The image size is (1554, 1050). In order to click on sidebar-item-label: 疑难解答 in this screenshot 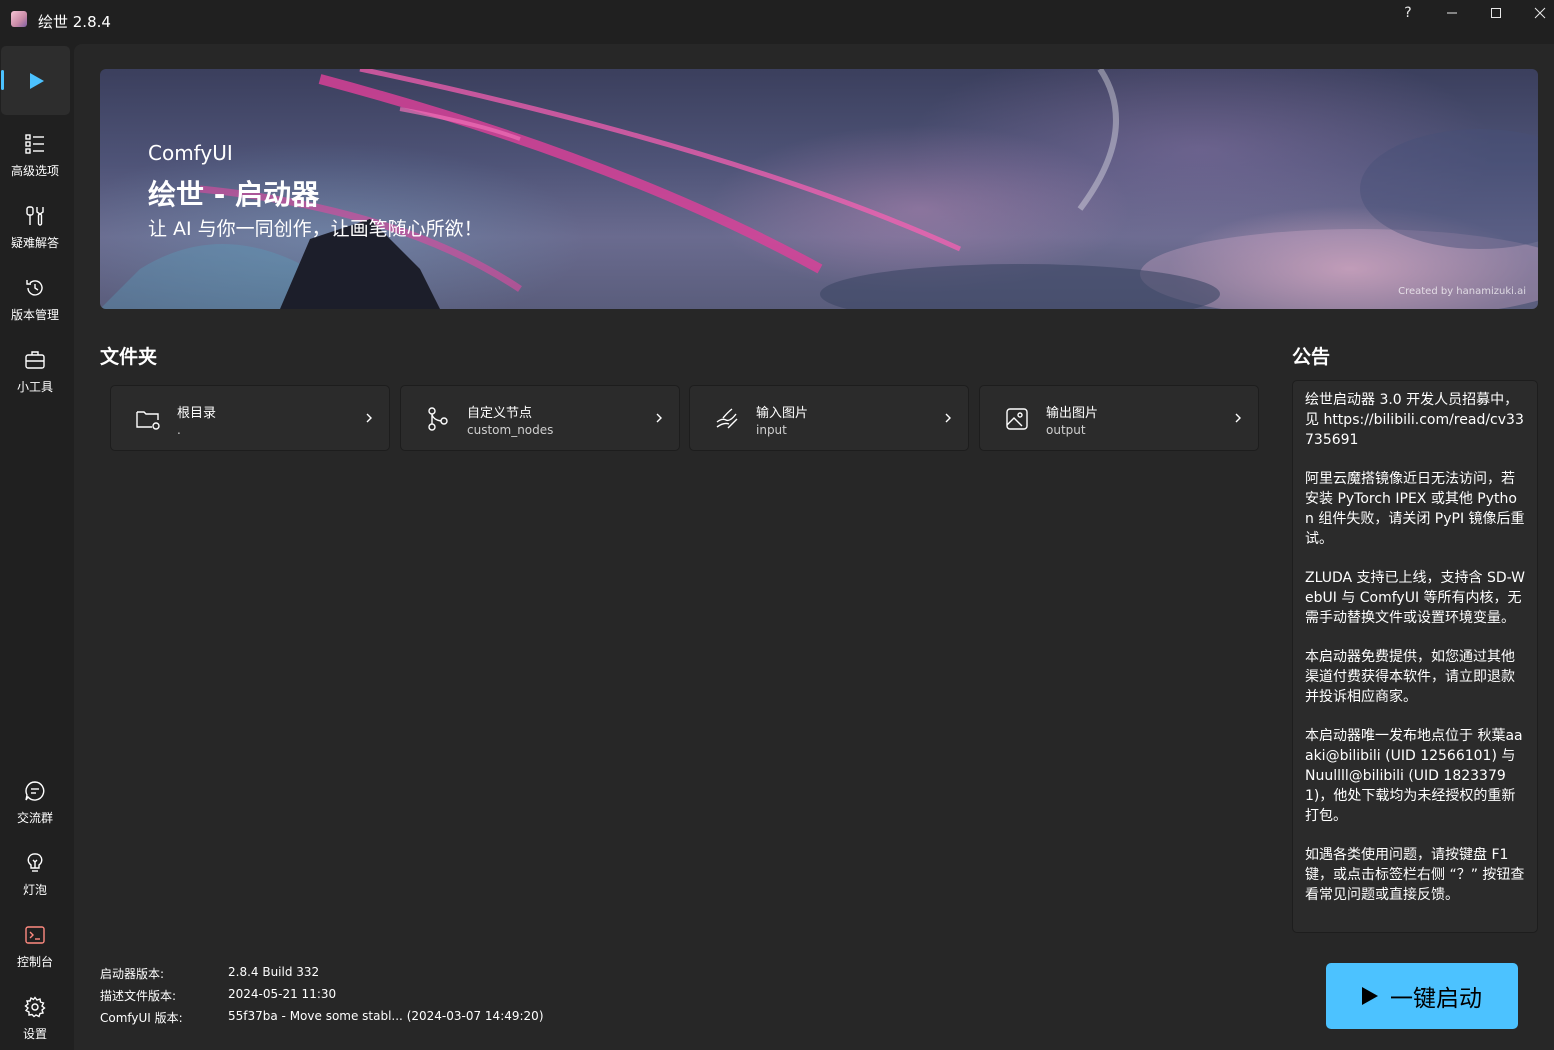, I will do `click(34, 243)`.